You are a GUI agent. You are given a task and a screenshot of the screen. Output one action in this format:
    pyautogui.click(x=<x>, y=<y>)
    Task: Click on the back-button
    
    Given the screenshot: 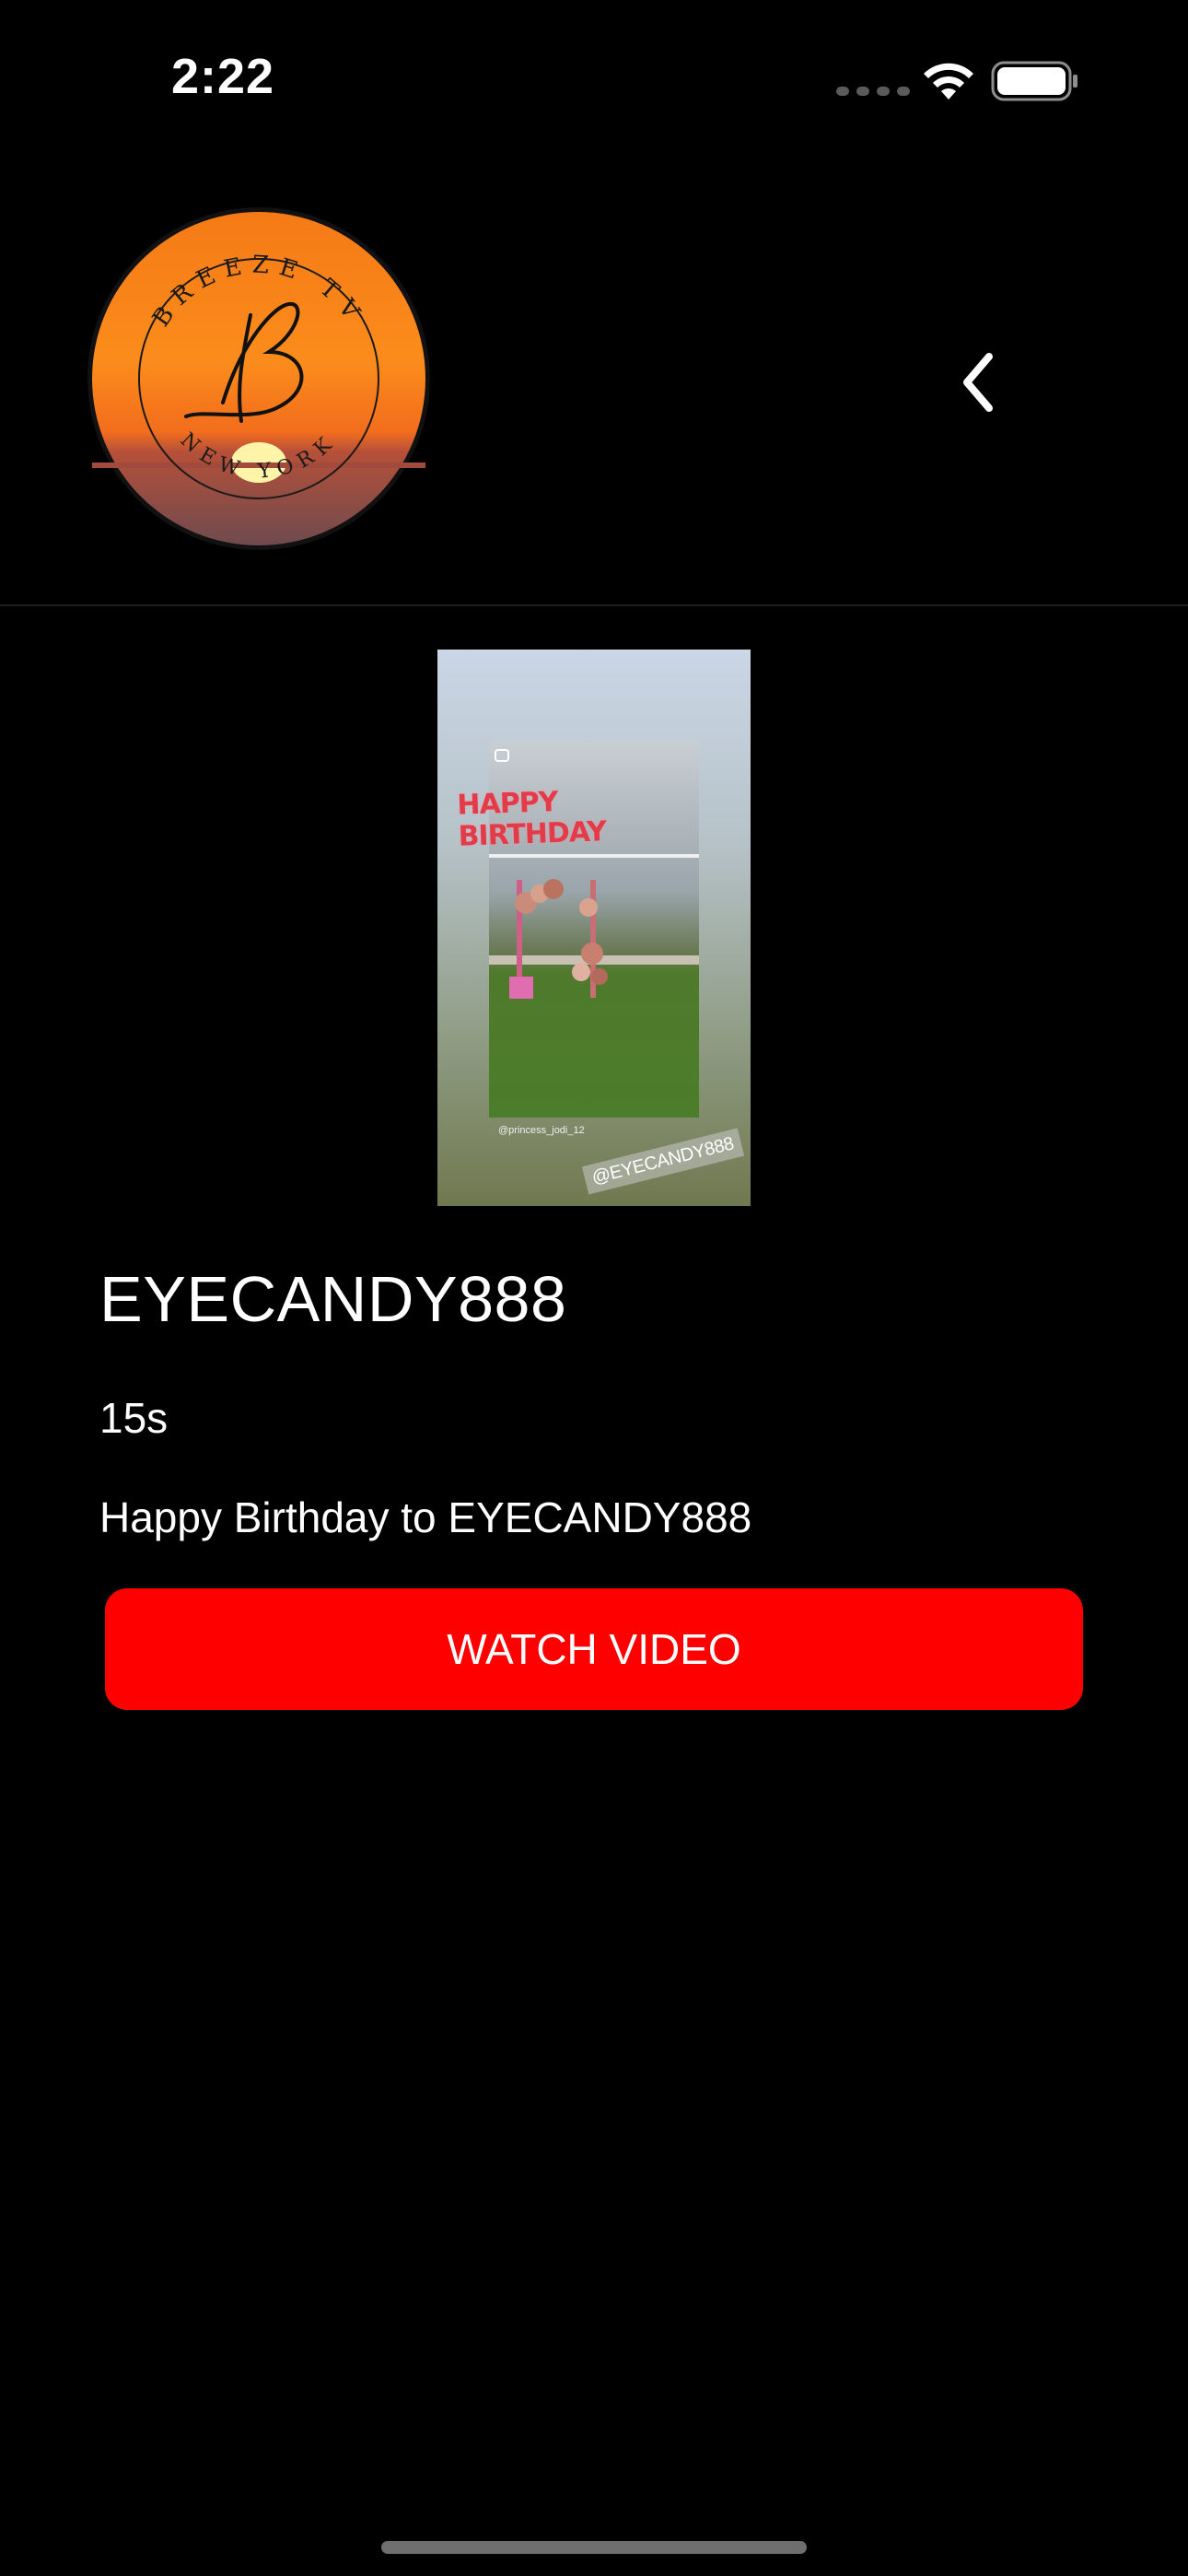 What is the action you would take?
    pyautogui.click(x=978, y=382)
    